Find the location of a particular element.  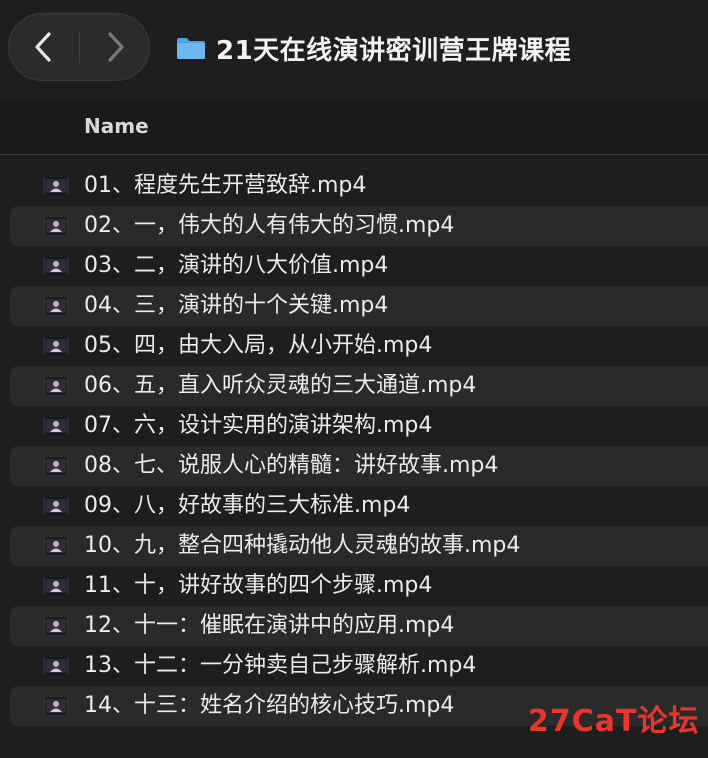

file-row: 05、四，由大入局，从小开始.mp4 is located at coordinates (354, 346).